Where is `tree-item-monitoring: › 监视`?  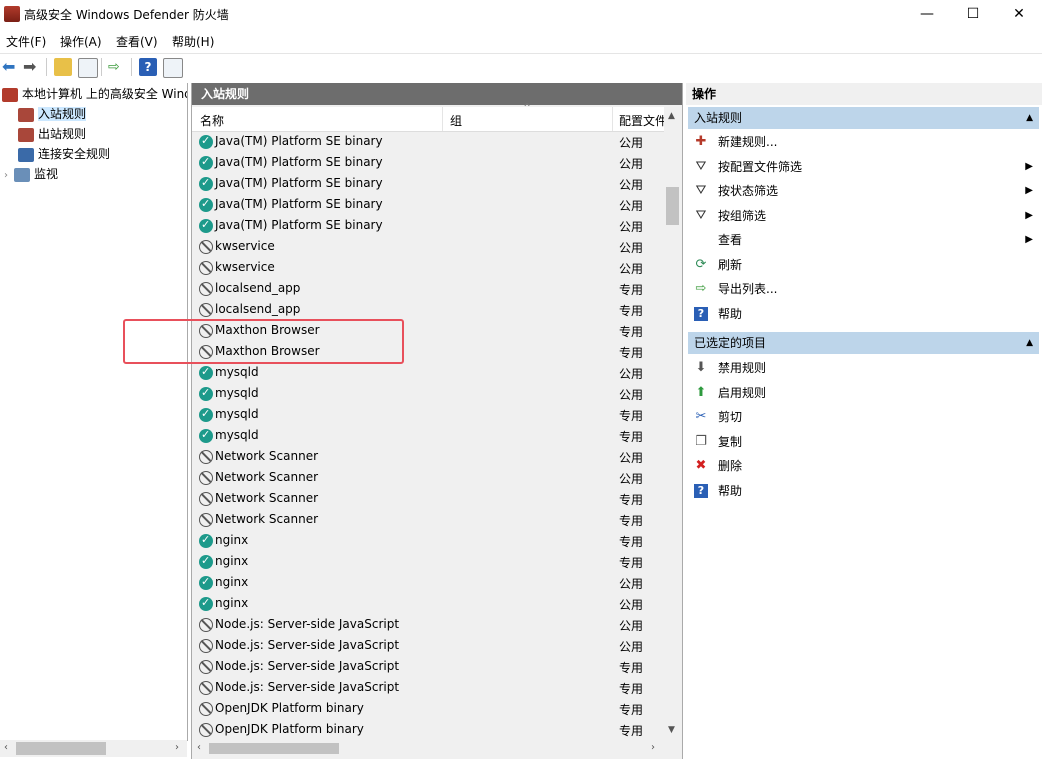 tree-item-monitoring: › 监视 is located at coordinates (31, 174).